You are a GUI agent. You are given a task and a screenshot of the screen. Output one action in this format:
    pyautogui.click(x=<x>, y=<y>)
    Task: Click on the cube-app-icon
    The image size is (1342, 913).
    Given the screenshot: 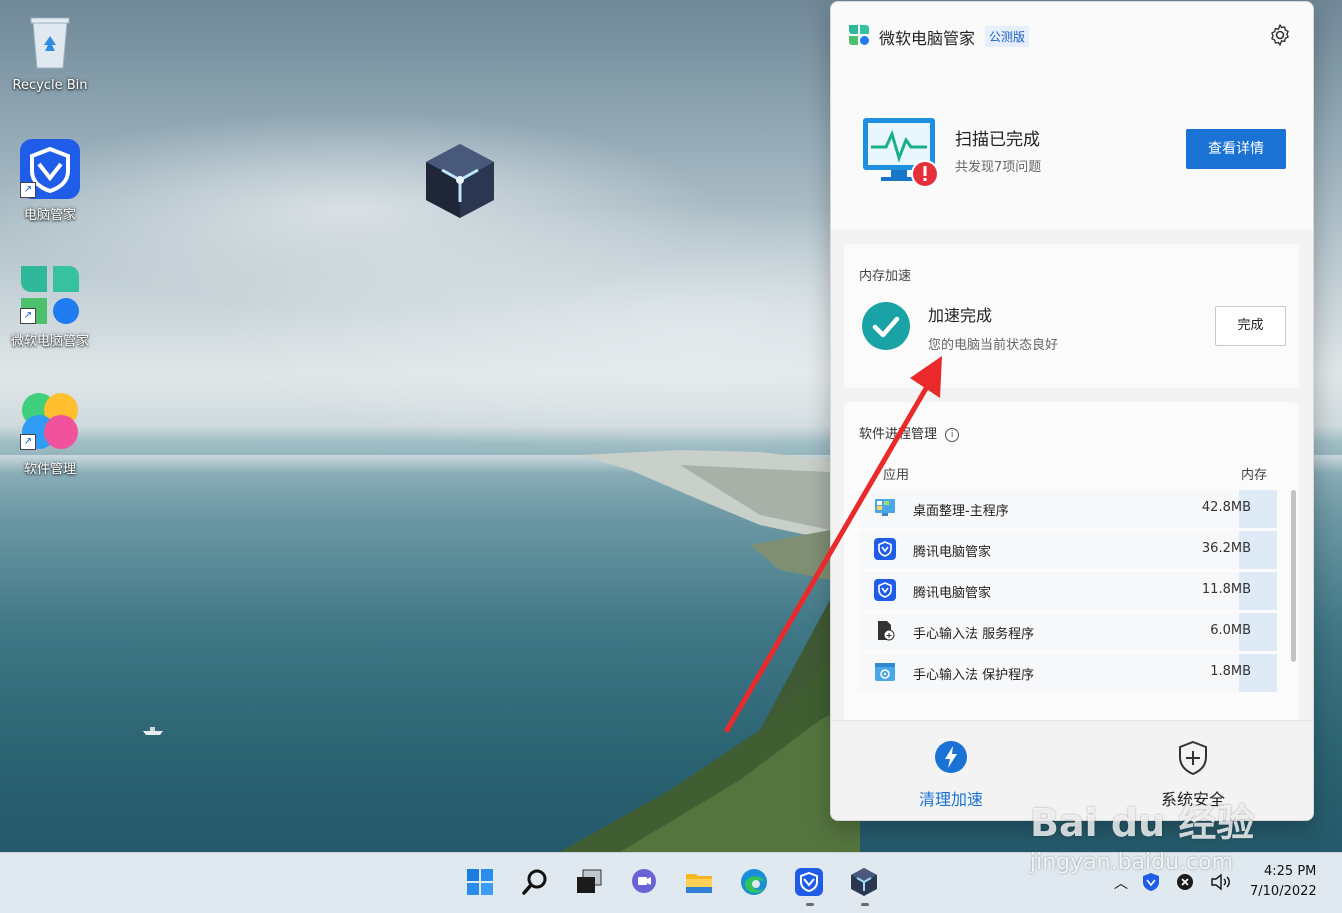 What is the action you would take?
    pyautogui.click(x=864, y=882)
    